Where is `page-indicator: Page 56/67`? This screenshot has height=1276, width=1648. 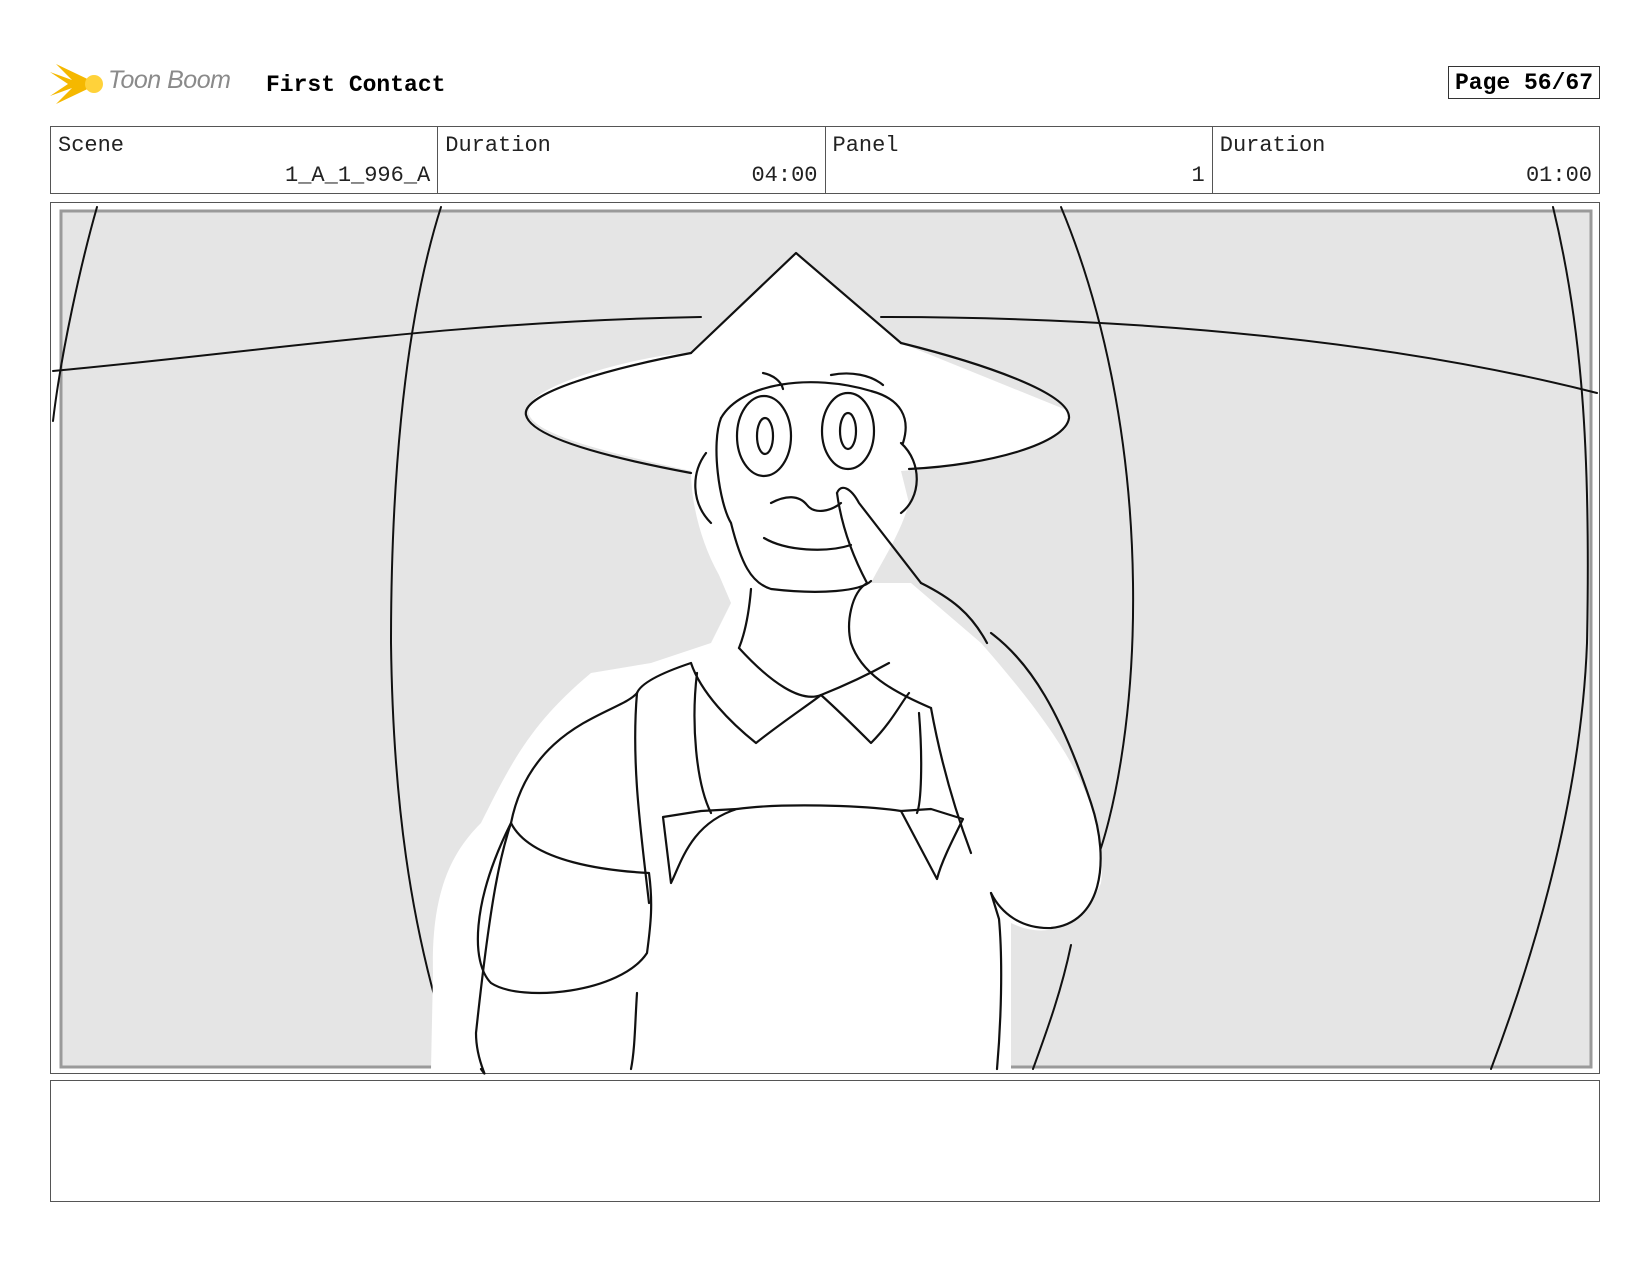
page-indicator: Page 56/67 is located at coordinates (1523, 82).